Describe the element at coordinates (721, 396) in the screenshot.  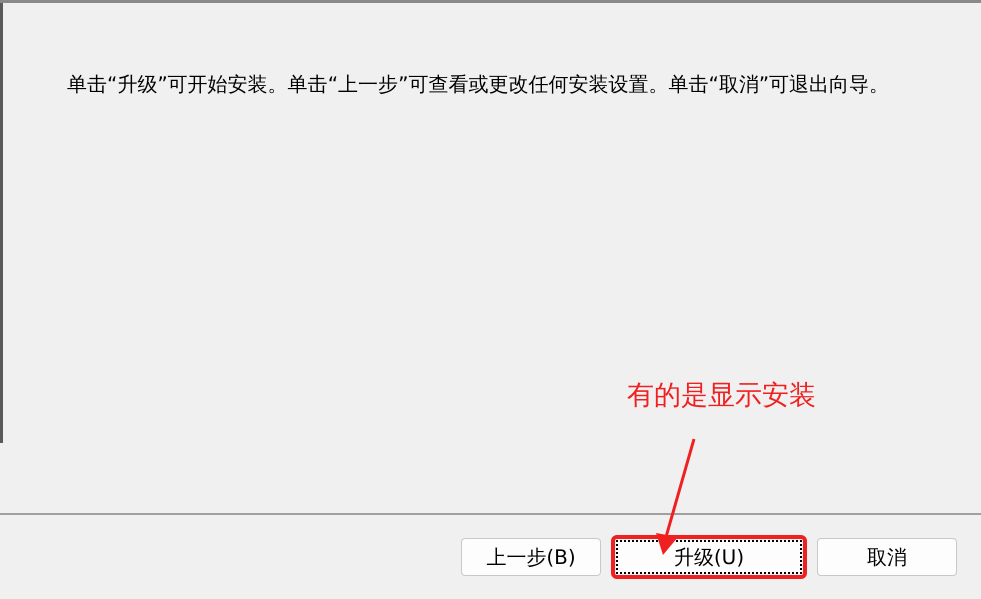
I see `annotation-text: 有的是显示安装` at that location.